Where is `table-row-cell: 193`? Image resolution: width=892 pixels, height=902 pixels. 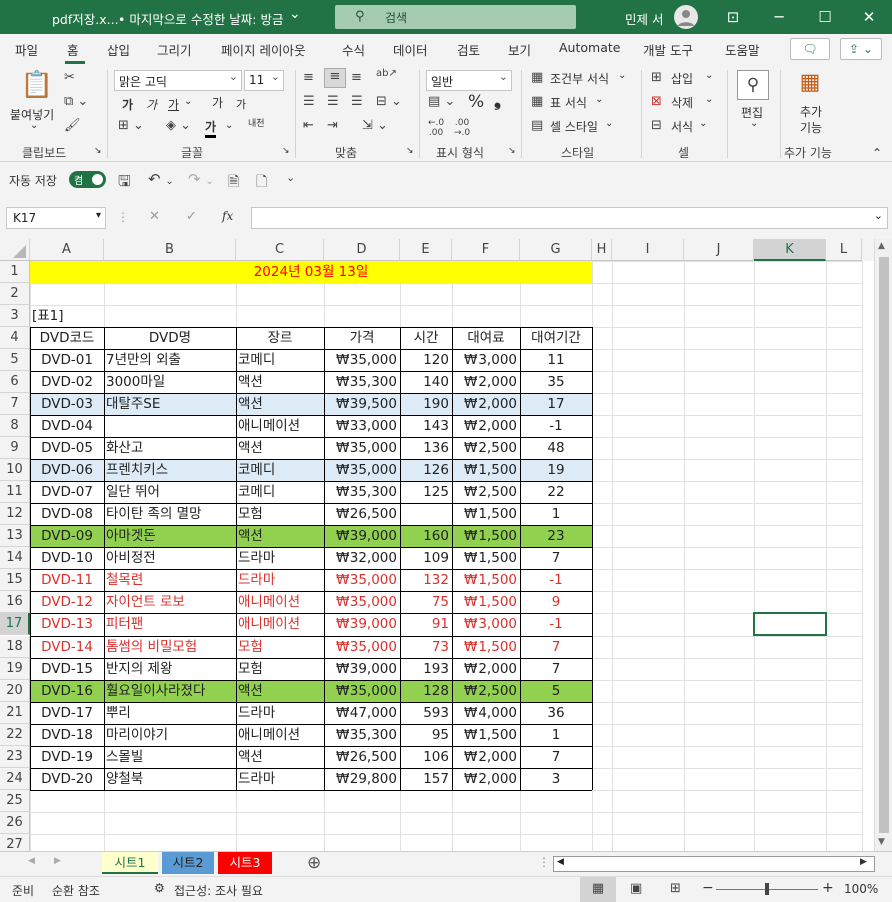
table-row-cell: 193 is located at coordinates (426, 669).